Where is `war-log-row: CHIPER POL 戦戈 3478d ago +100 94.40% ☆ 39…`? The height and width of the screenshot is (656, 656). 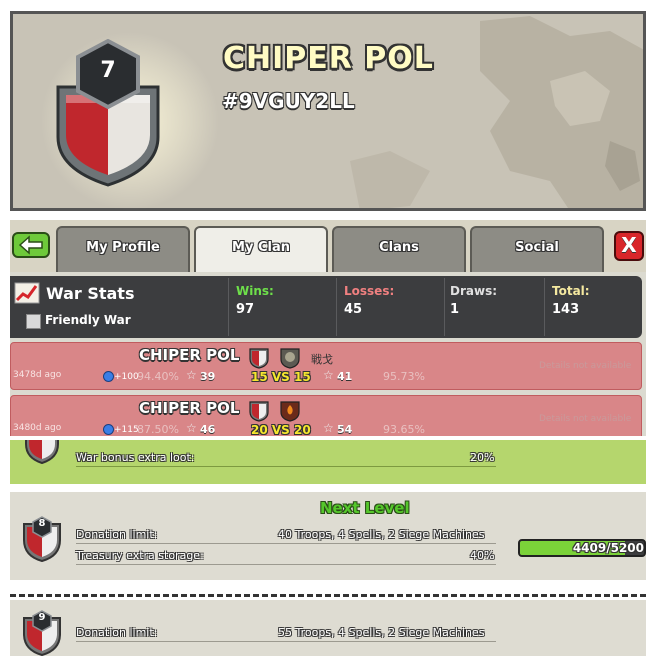 war-log-row: CHIPER POL 戦戈 3478d ago +100 94.40% ☆ 39… is located at coordinates (326, 366).